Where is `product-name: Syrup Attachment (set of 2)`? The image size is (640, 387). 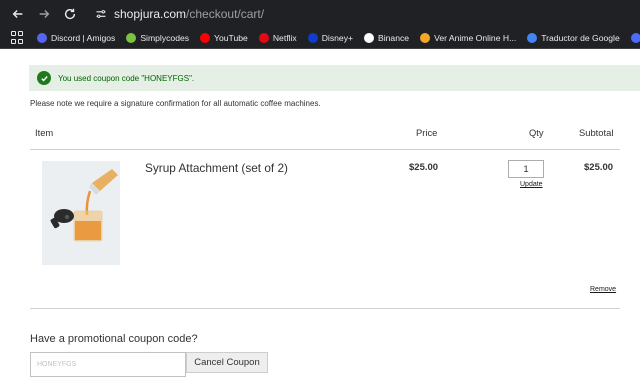 product-name: Syrup Attachment (set of 2) is located at coordinates (216, 168).